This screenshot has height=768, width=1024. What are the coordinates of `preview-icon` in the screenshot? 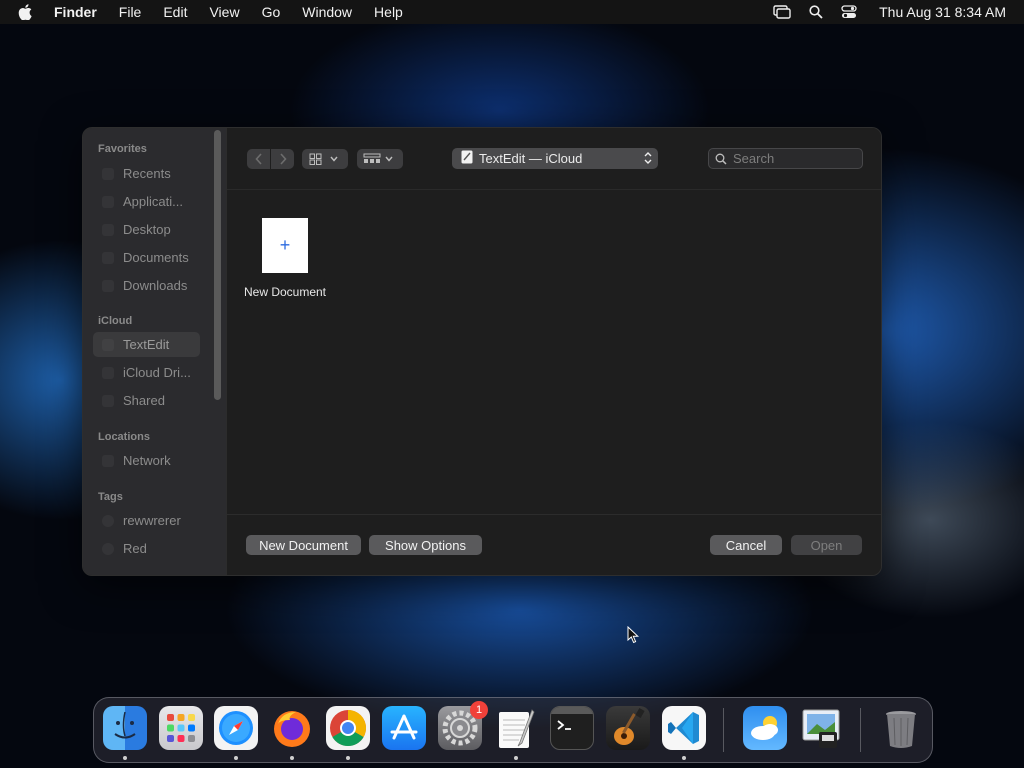 It's located at (821, 728).